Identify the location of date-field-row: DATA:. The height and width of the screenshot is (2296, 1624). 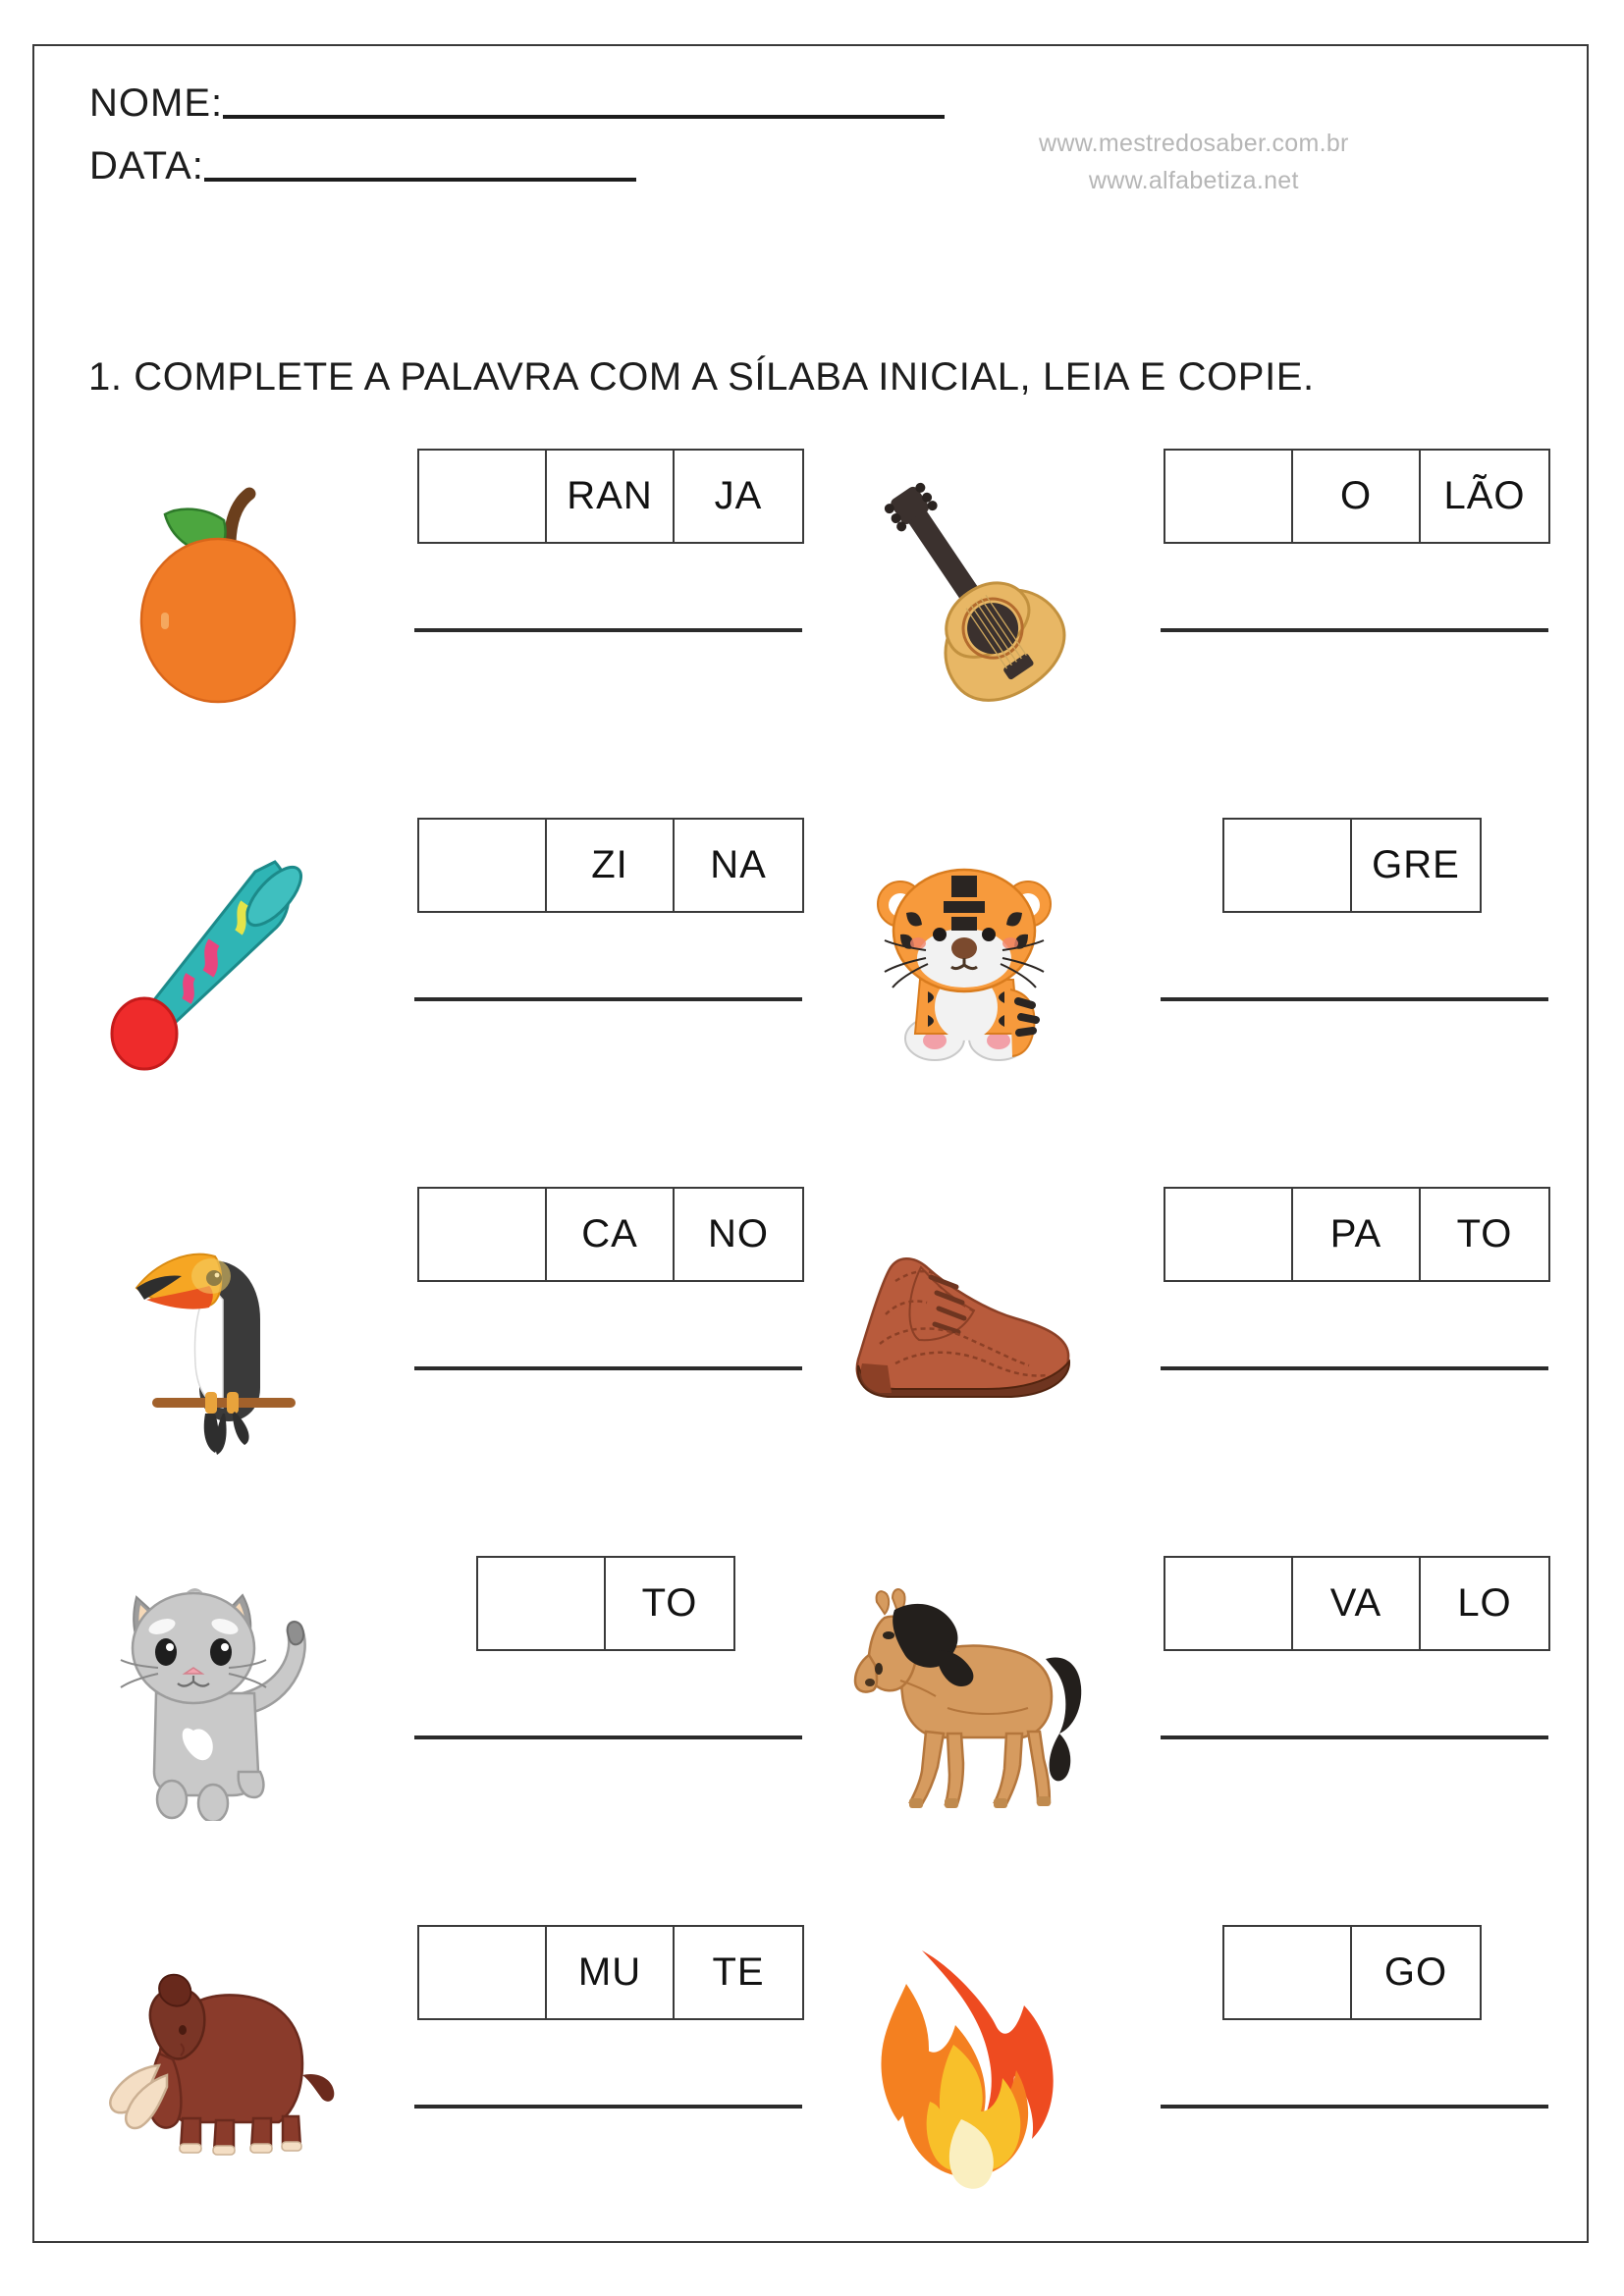
(362, 165).